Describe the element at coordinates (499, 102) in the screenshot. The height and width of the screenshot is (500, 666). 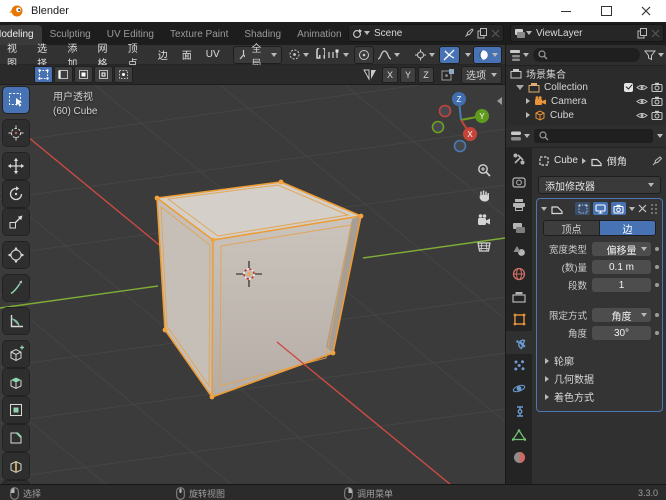
I see `sidebar-collapse-arrow` at that location.